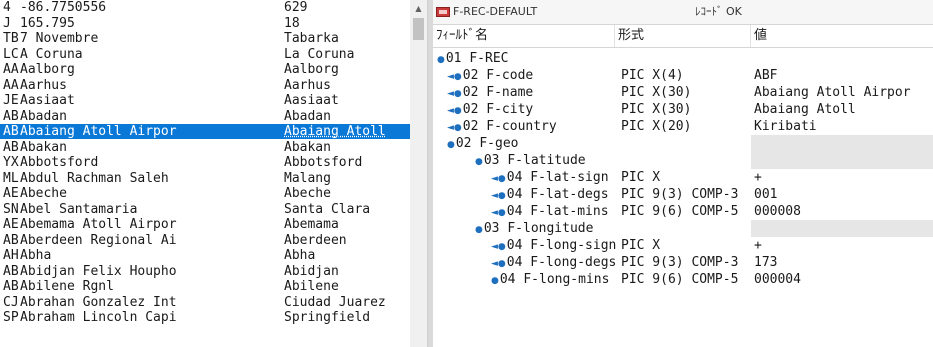 This screenshot has width=933, height=347. What do you see at coordinates (554, 279) in the screenshot?
I see `field-name-text: 04 F-long-mins` at bounding box center [554, 279].